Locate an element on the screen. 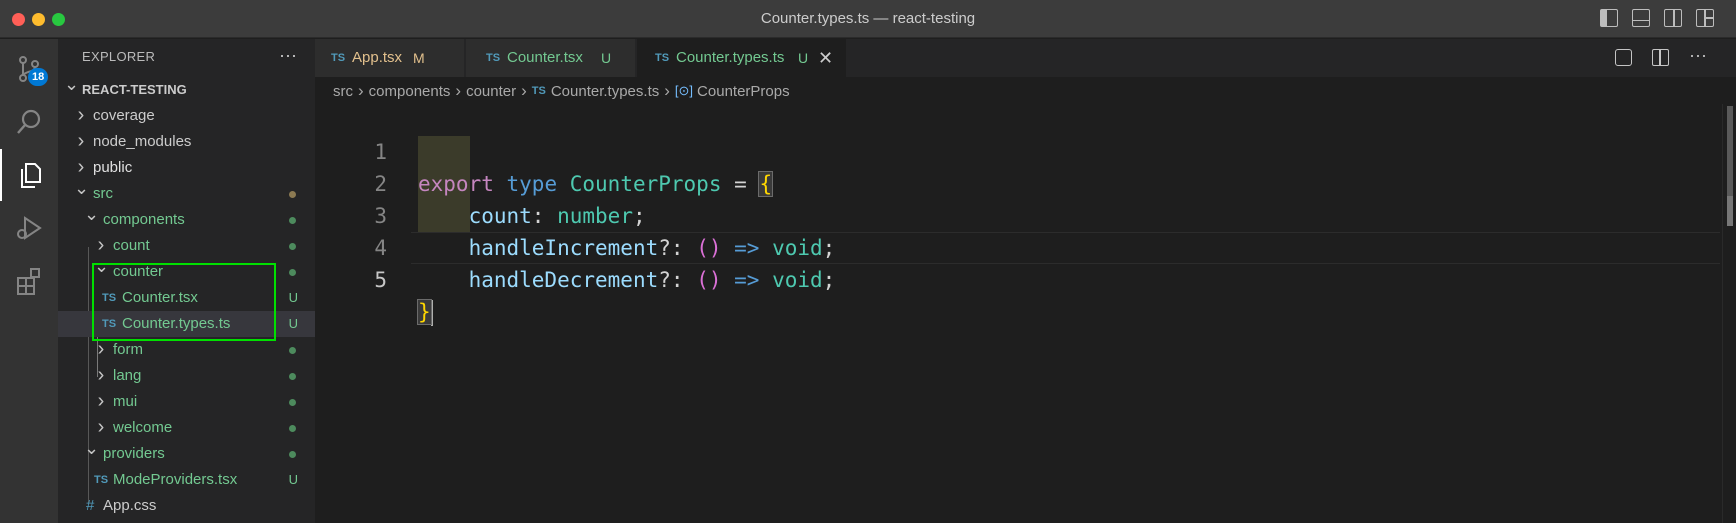 This screenshot has width=1736, height=523. tree-item-coverage: coverage is located at coordinates (186, 116).